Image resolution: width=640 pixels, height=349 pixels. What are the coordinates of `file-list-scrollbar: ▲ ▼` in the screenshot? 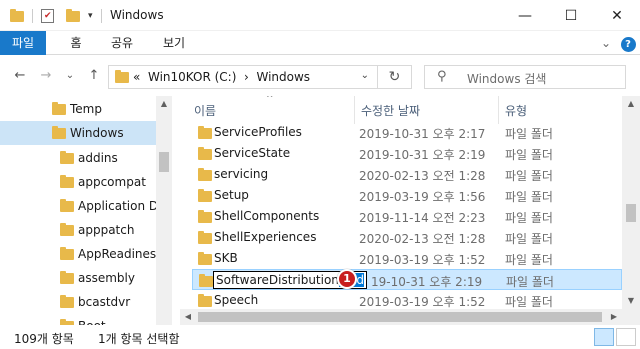 It's located at (631, 210).